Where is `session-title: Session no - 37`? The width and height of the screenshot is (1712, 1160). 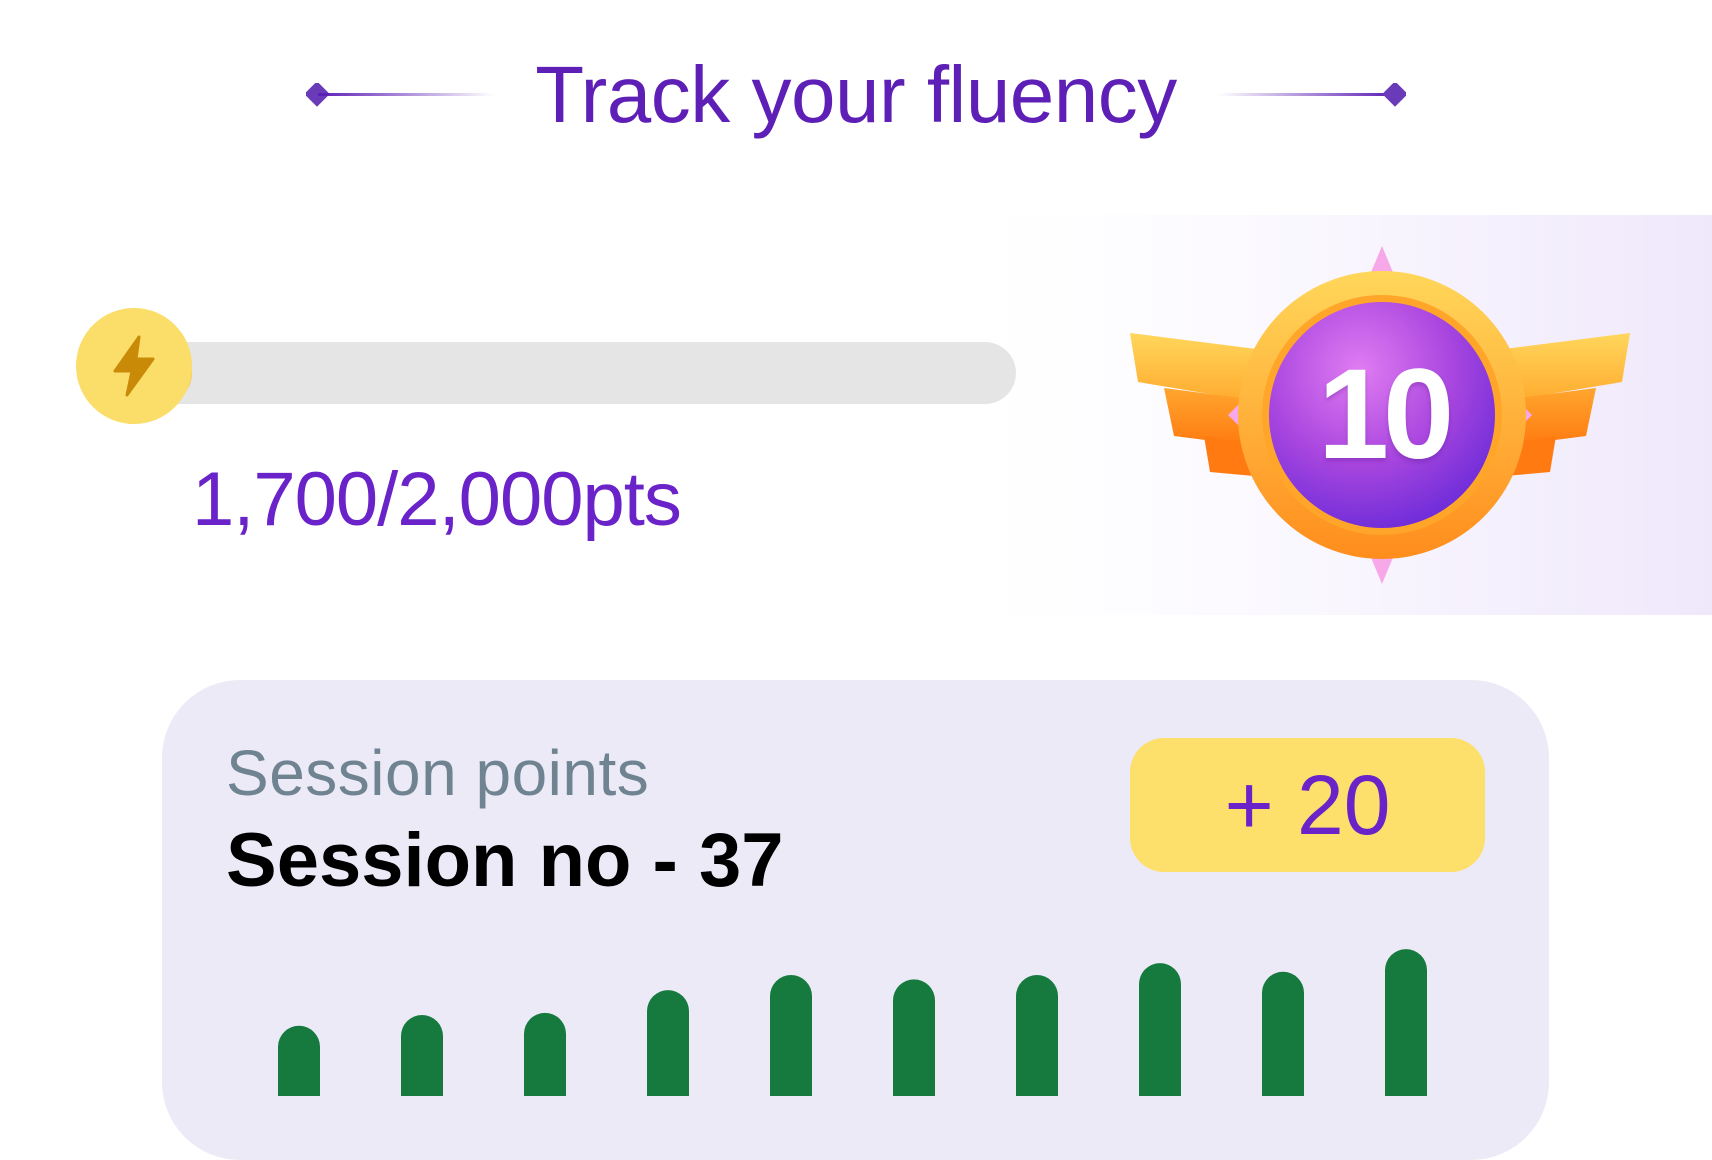
session-title: Session no - 37 is located at coordinates (505, 860).